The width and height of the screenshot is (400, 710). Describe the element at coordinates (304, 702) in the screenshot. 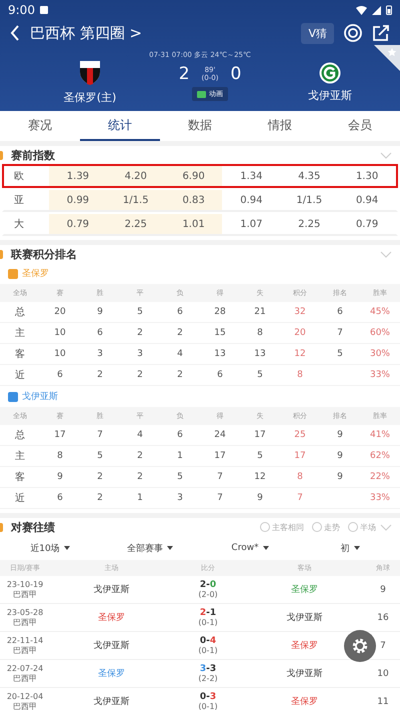

I see `away-team: 圣保罗` at that location.